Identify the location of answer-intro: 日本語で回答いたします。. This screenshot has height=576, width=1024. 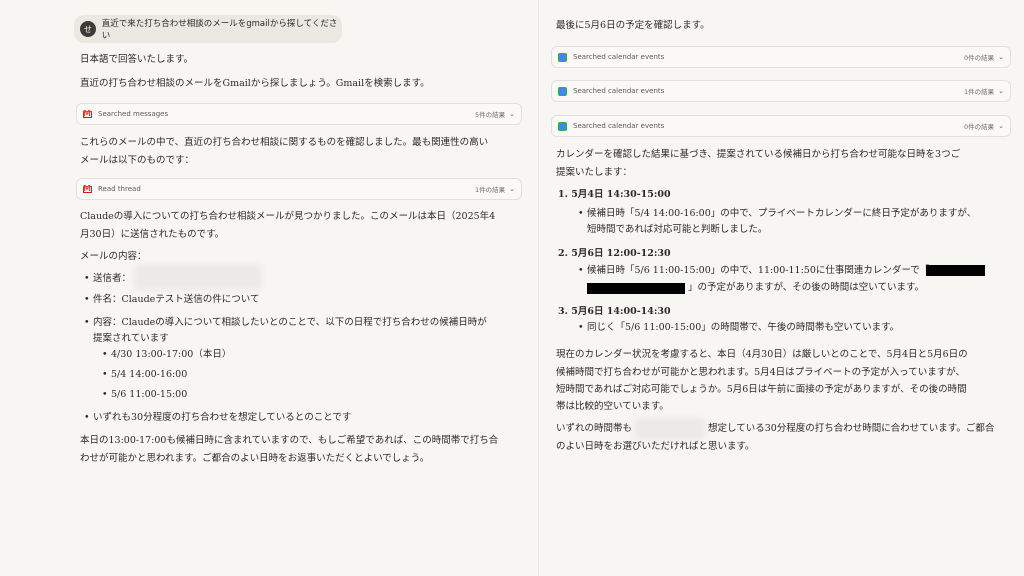
(137, 59).